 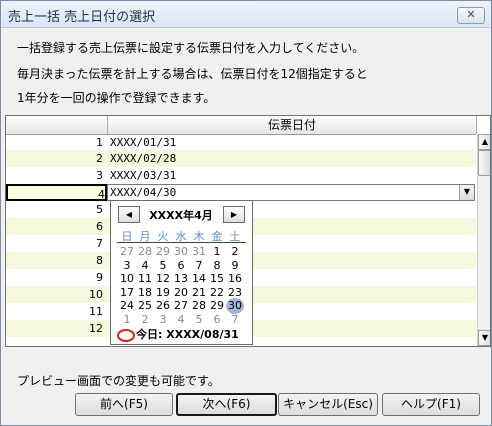 What do you see at coordinates (241, 158) in the screenshot?
I see `table-row: 2 XXXX/02/28` at bounding box center [241, 158].